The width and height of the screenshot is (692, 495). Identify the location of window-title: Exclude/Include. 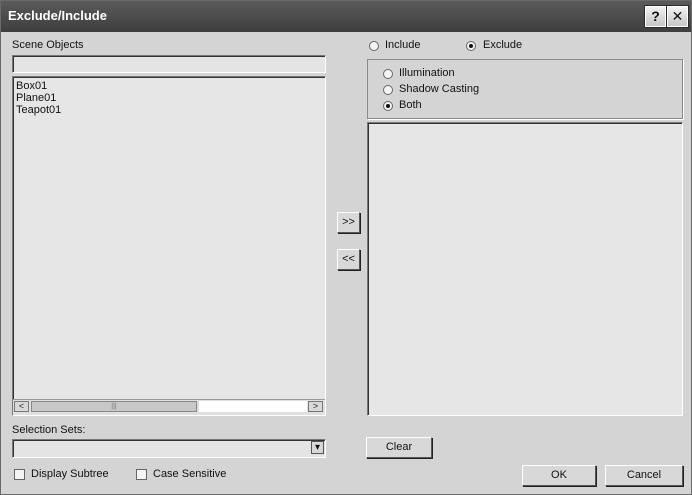
(57, 15).